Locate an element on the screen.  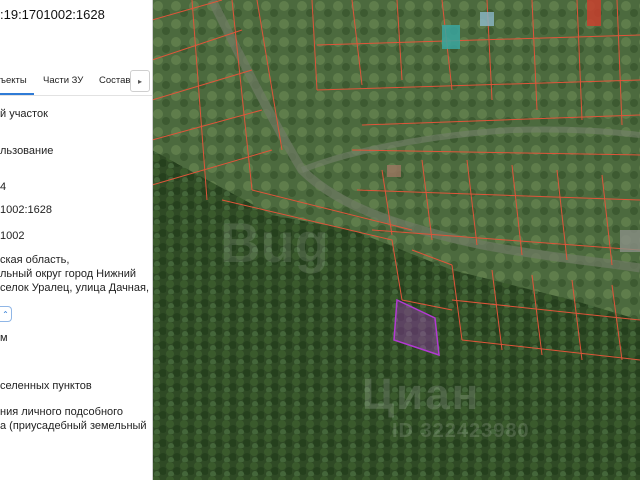
chevron-up-icon: ⌃ is located at coordinates (5, 314).